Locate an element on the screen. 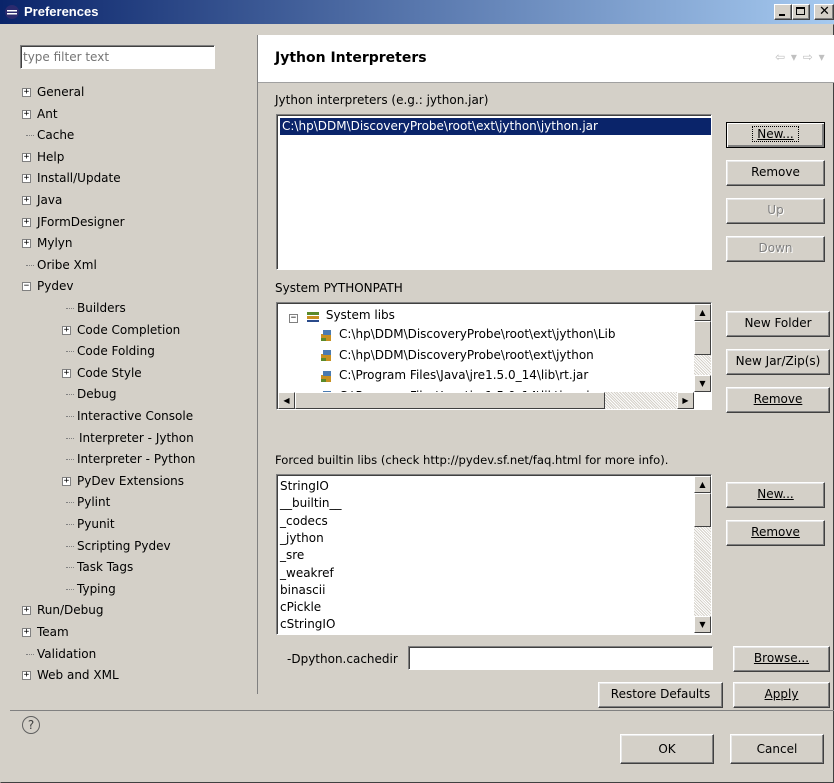  tree-item: + Mylyn is located at coordinates (47, 243).